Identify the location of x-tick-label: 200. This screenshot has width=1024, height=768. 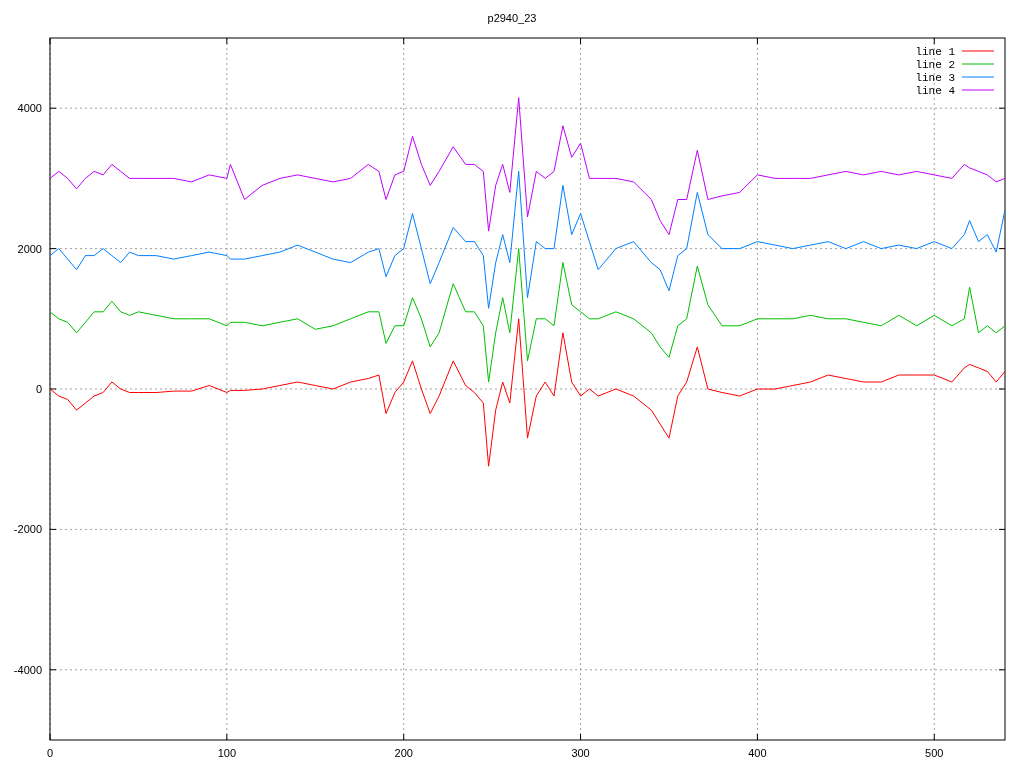
(403, 753).